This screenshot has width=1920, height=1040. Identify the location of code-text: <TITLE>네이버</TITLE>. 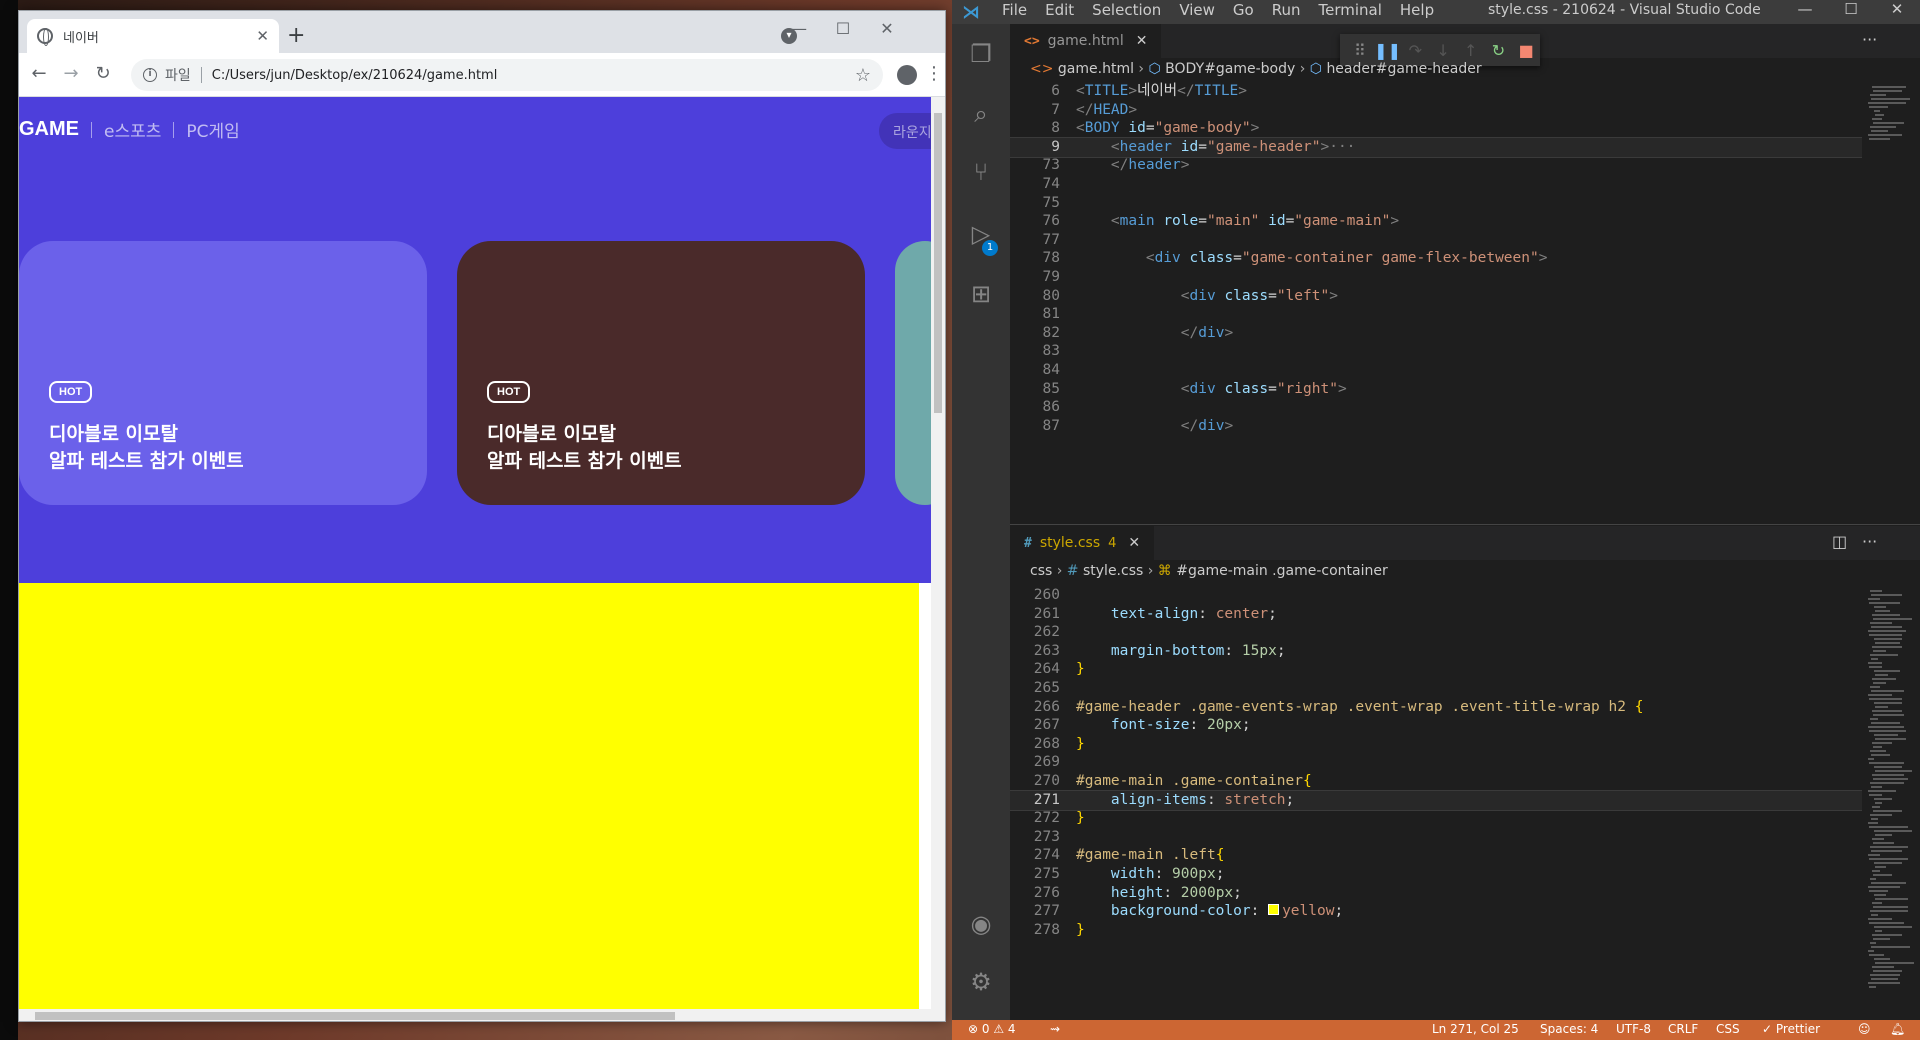
(1161, 91).